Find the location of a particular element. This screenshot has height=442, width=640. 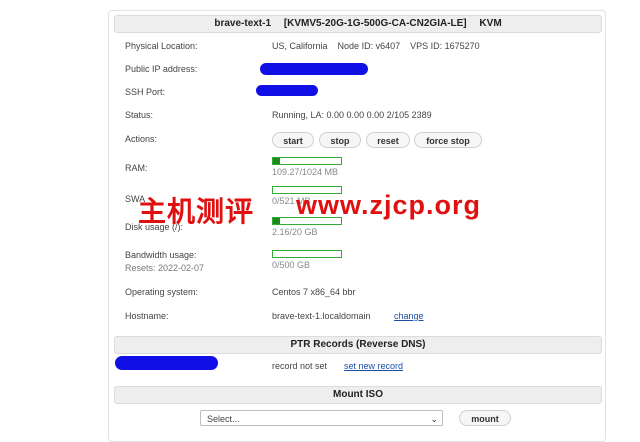

iso-select: Select... ⌄ is located at coordinates (321, 418).